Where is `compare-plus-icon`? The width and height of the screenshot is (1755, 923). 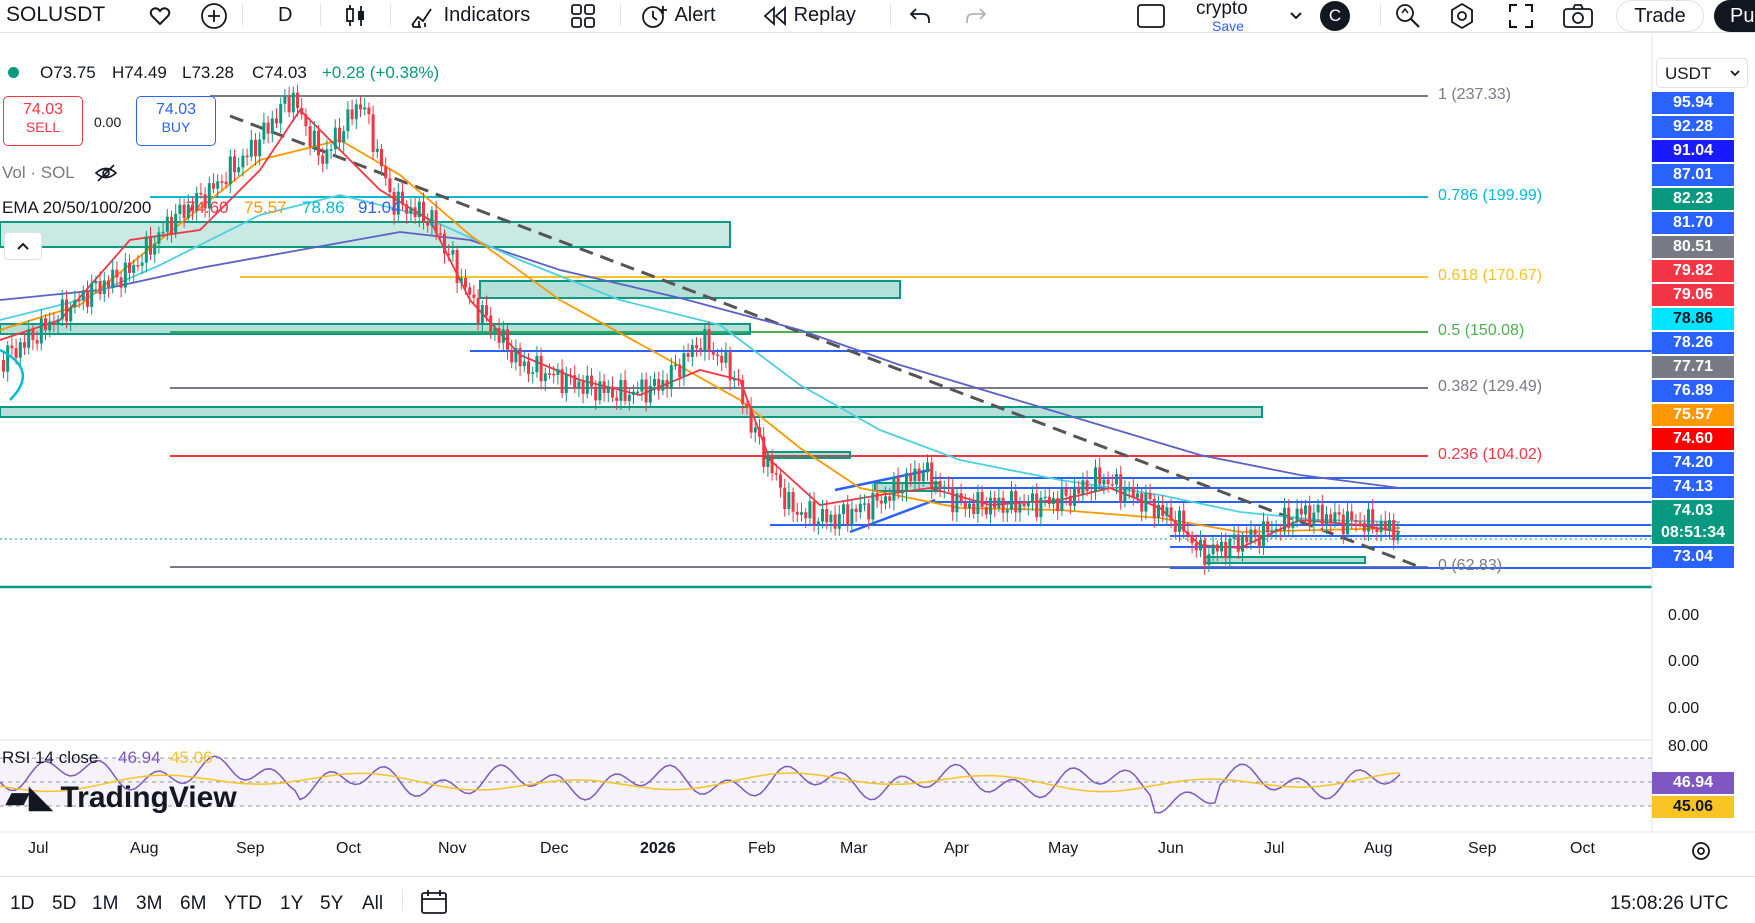 compare-plus-icon is located at coordinates (214, 15).